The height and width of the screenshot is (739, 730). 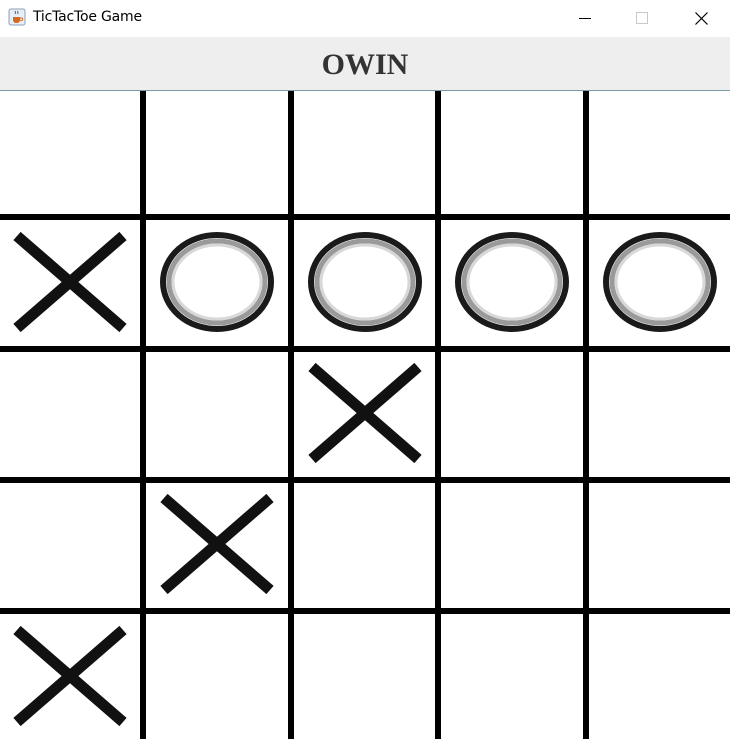 I want to click on close-button, so click(x=701, y=18).